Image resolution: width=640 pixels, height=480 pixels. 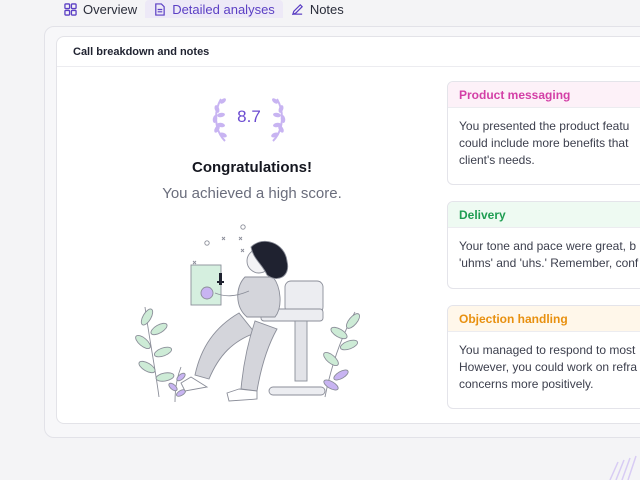 What do you see at coordinates (497, 160) in the screenshot?
I see `feedback-line: client's needs.` at bounding box center [497, 160].